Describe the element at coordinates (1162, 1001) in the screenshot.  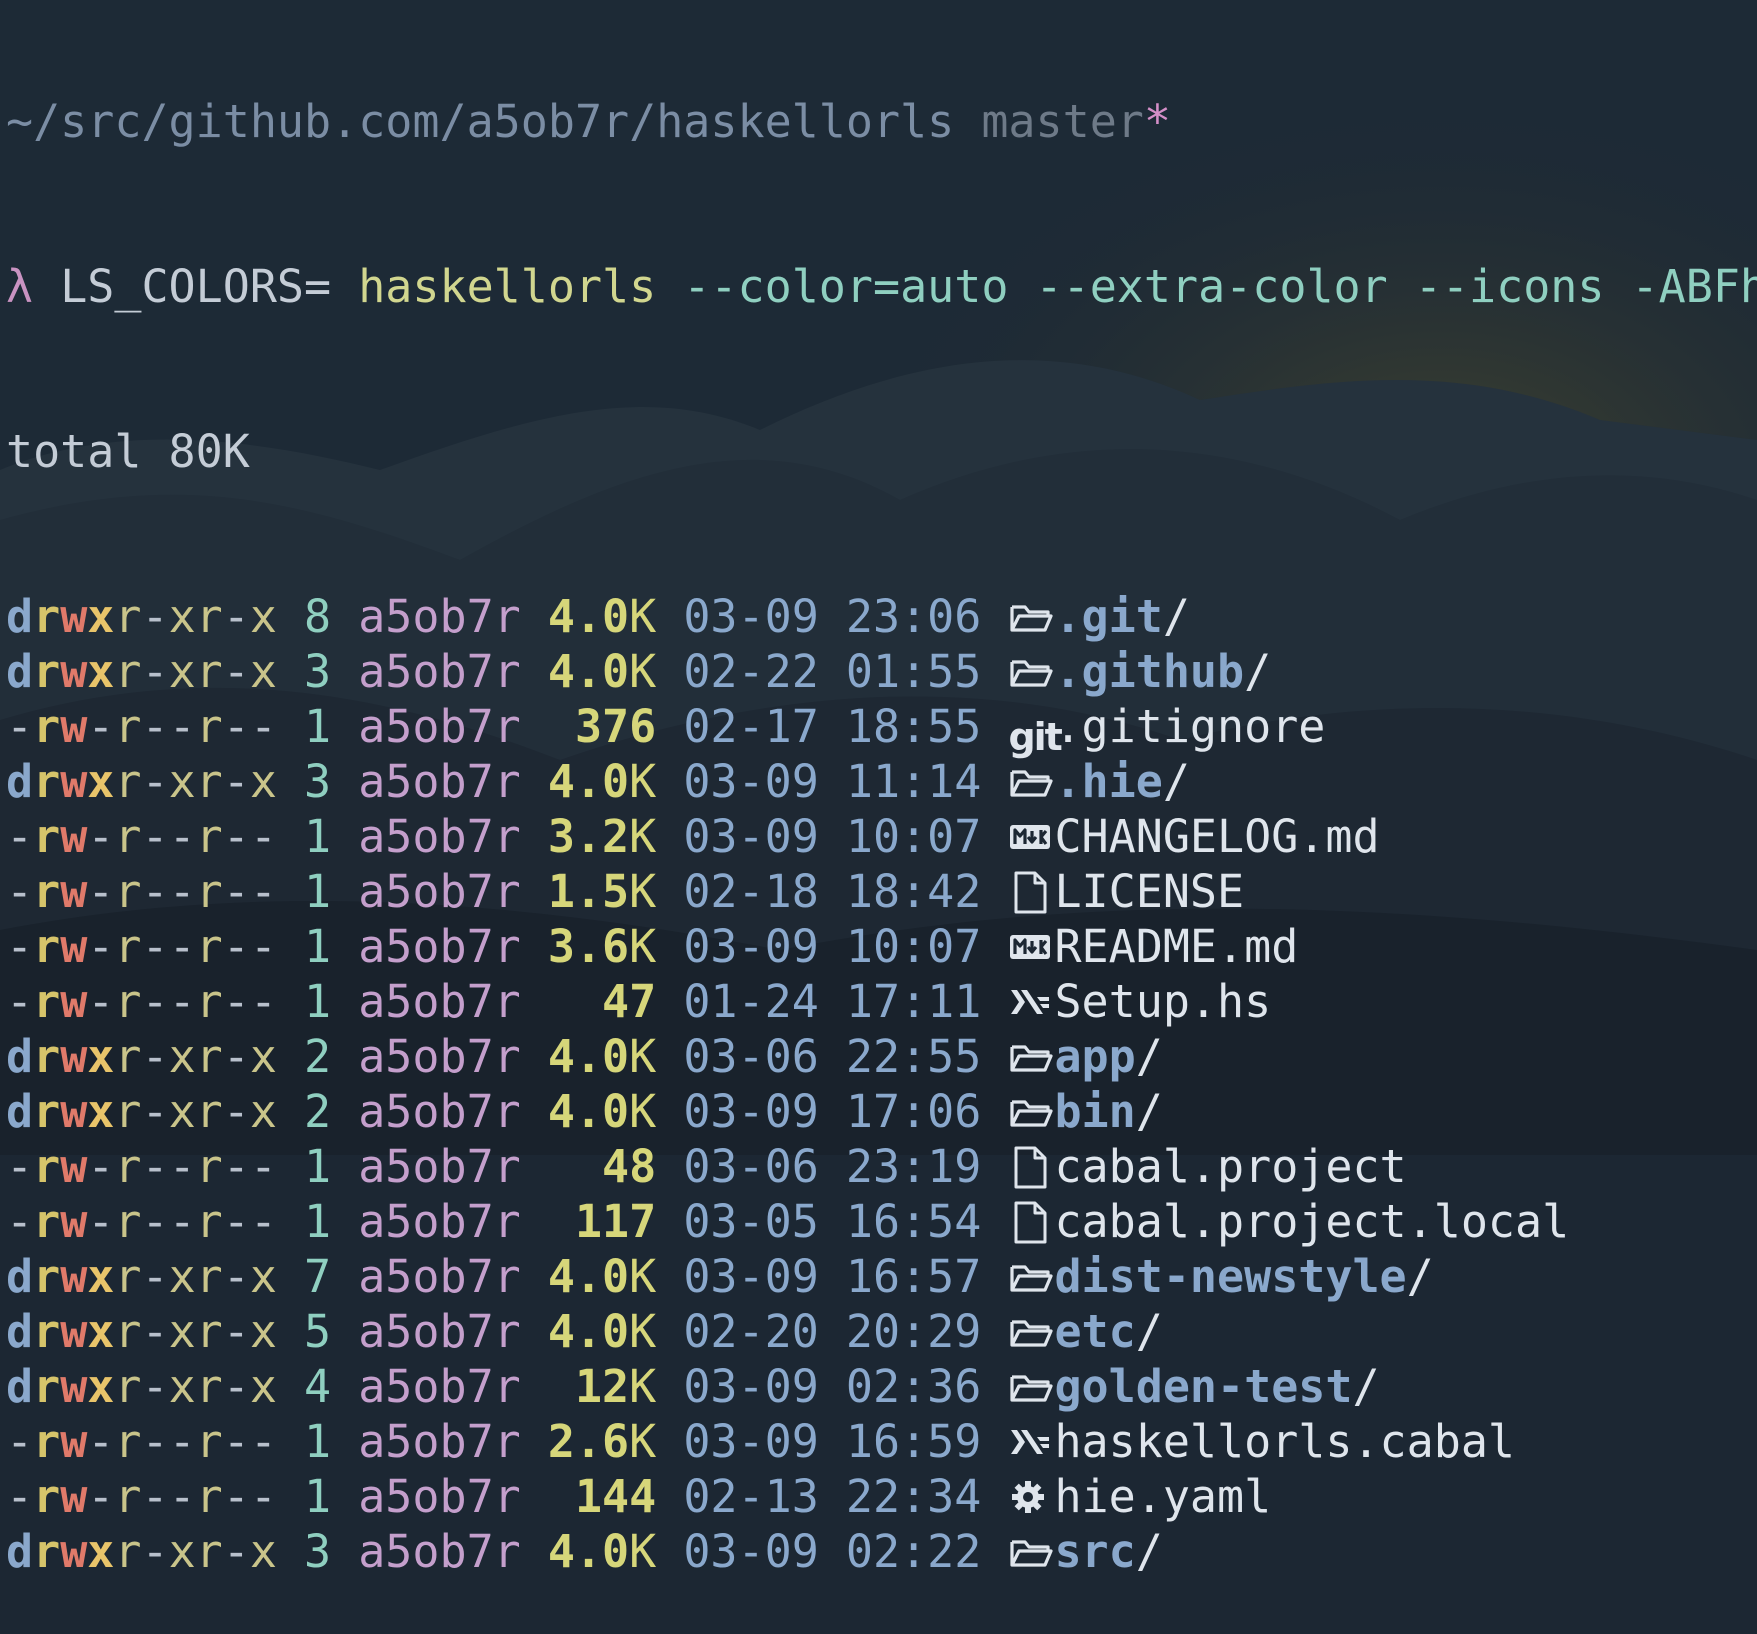
I see `file-name: Setup.hs` at that location.